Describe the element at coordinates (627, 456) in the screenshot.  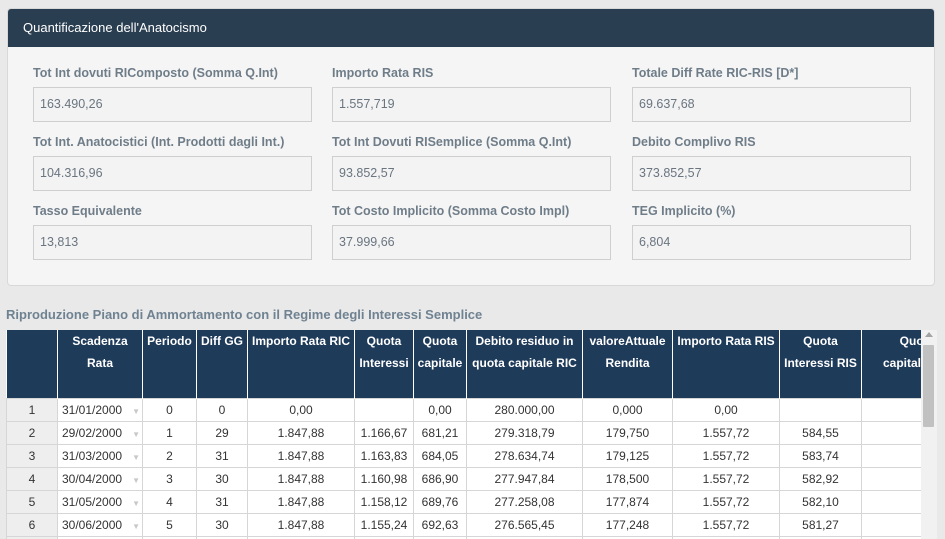
I see `table-cell: 179,125` at that location.